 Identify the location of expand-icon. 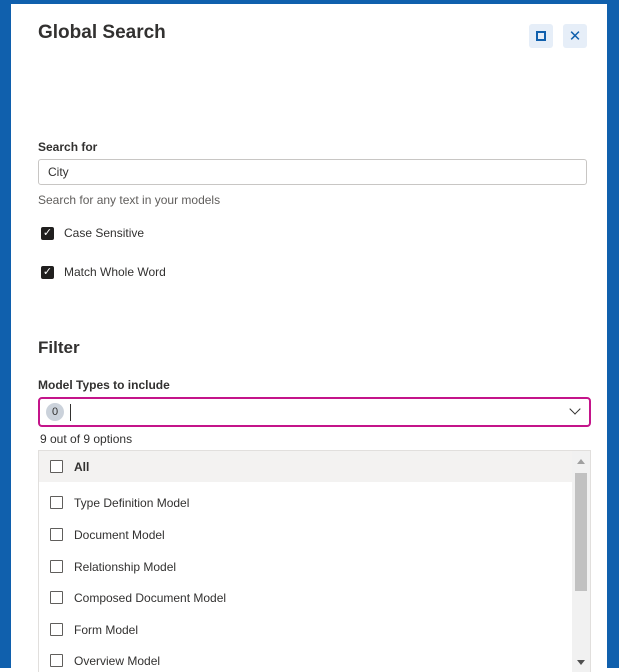
(541, 36).